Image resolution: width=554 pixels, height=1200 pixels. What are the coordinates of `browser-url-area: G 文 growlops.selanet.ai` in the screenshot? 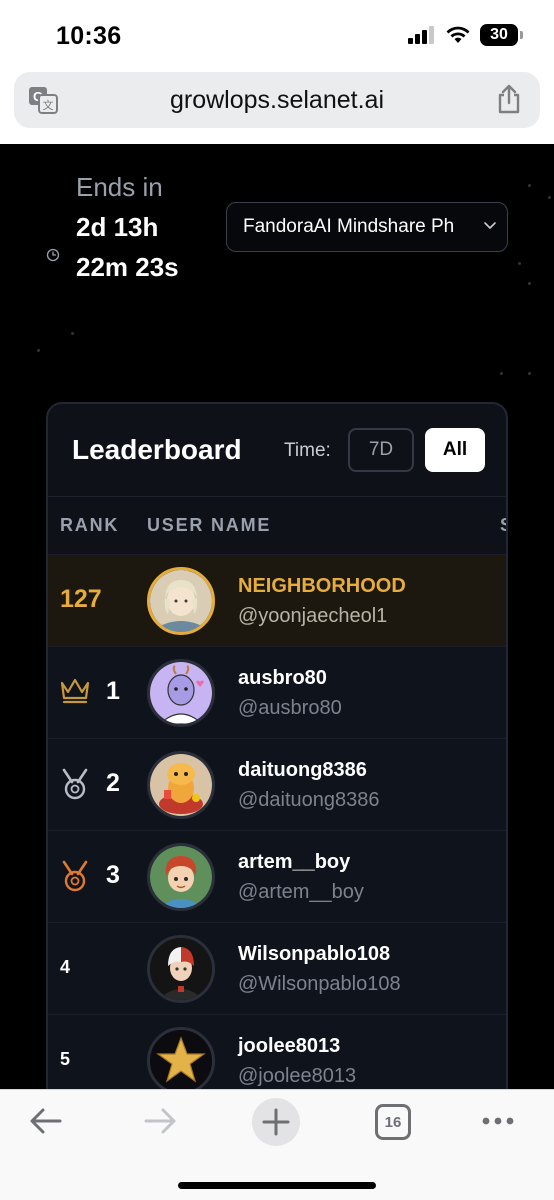 It's located at (277, 108).